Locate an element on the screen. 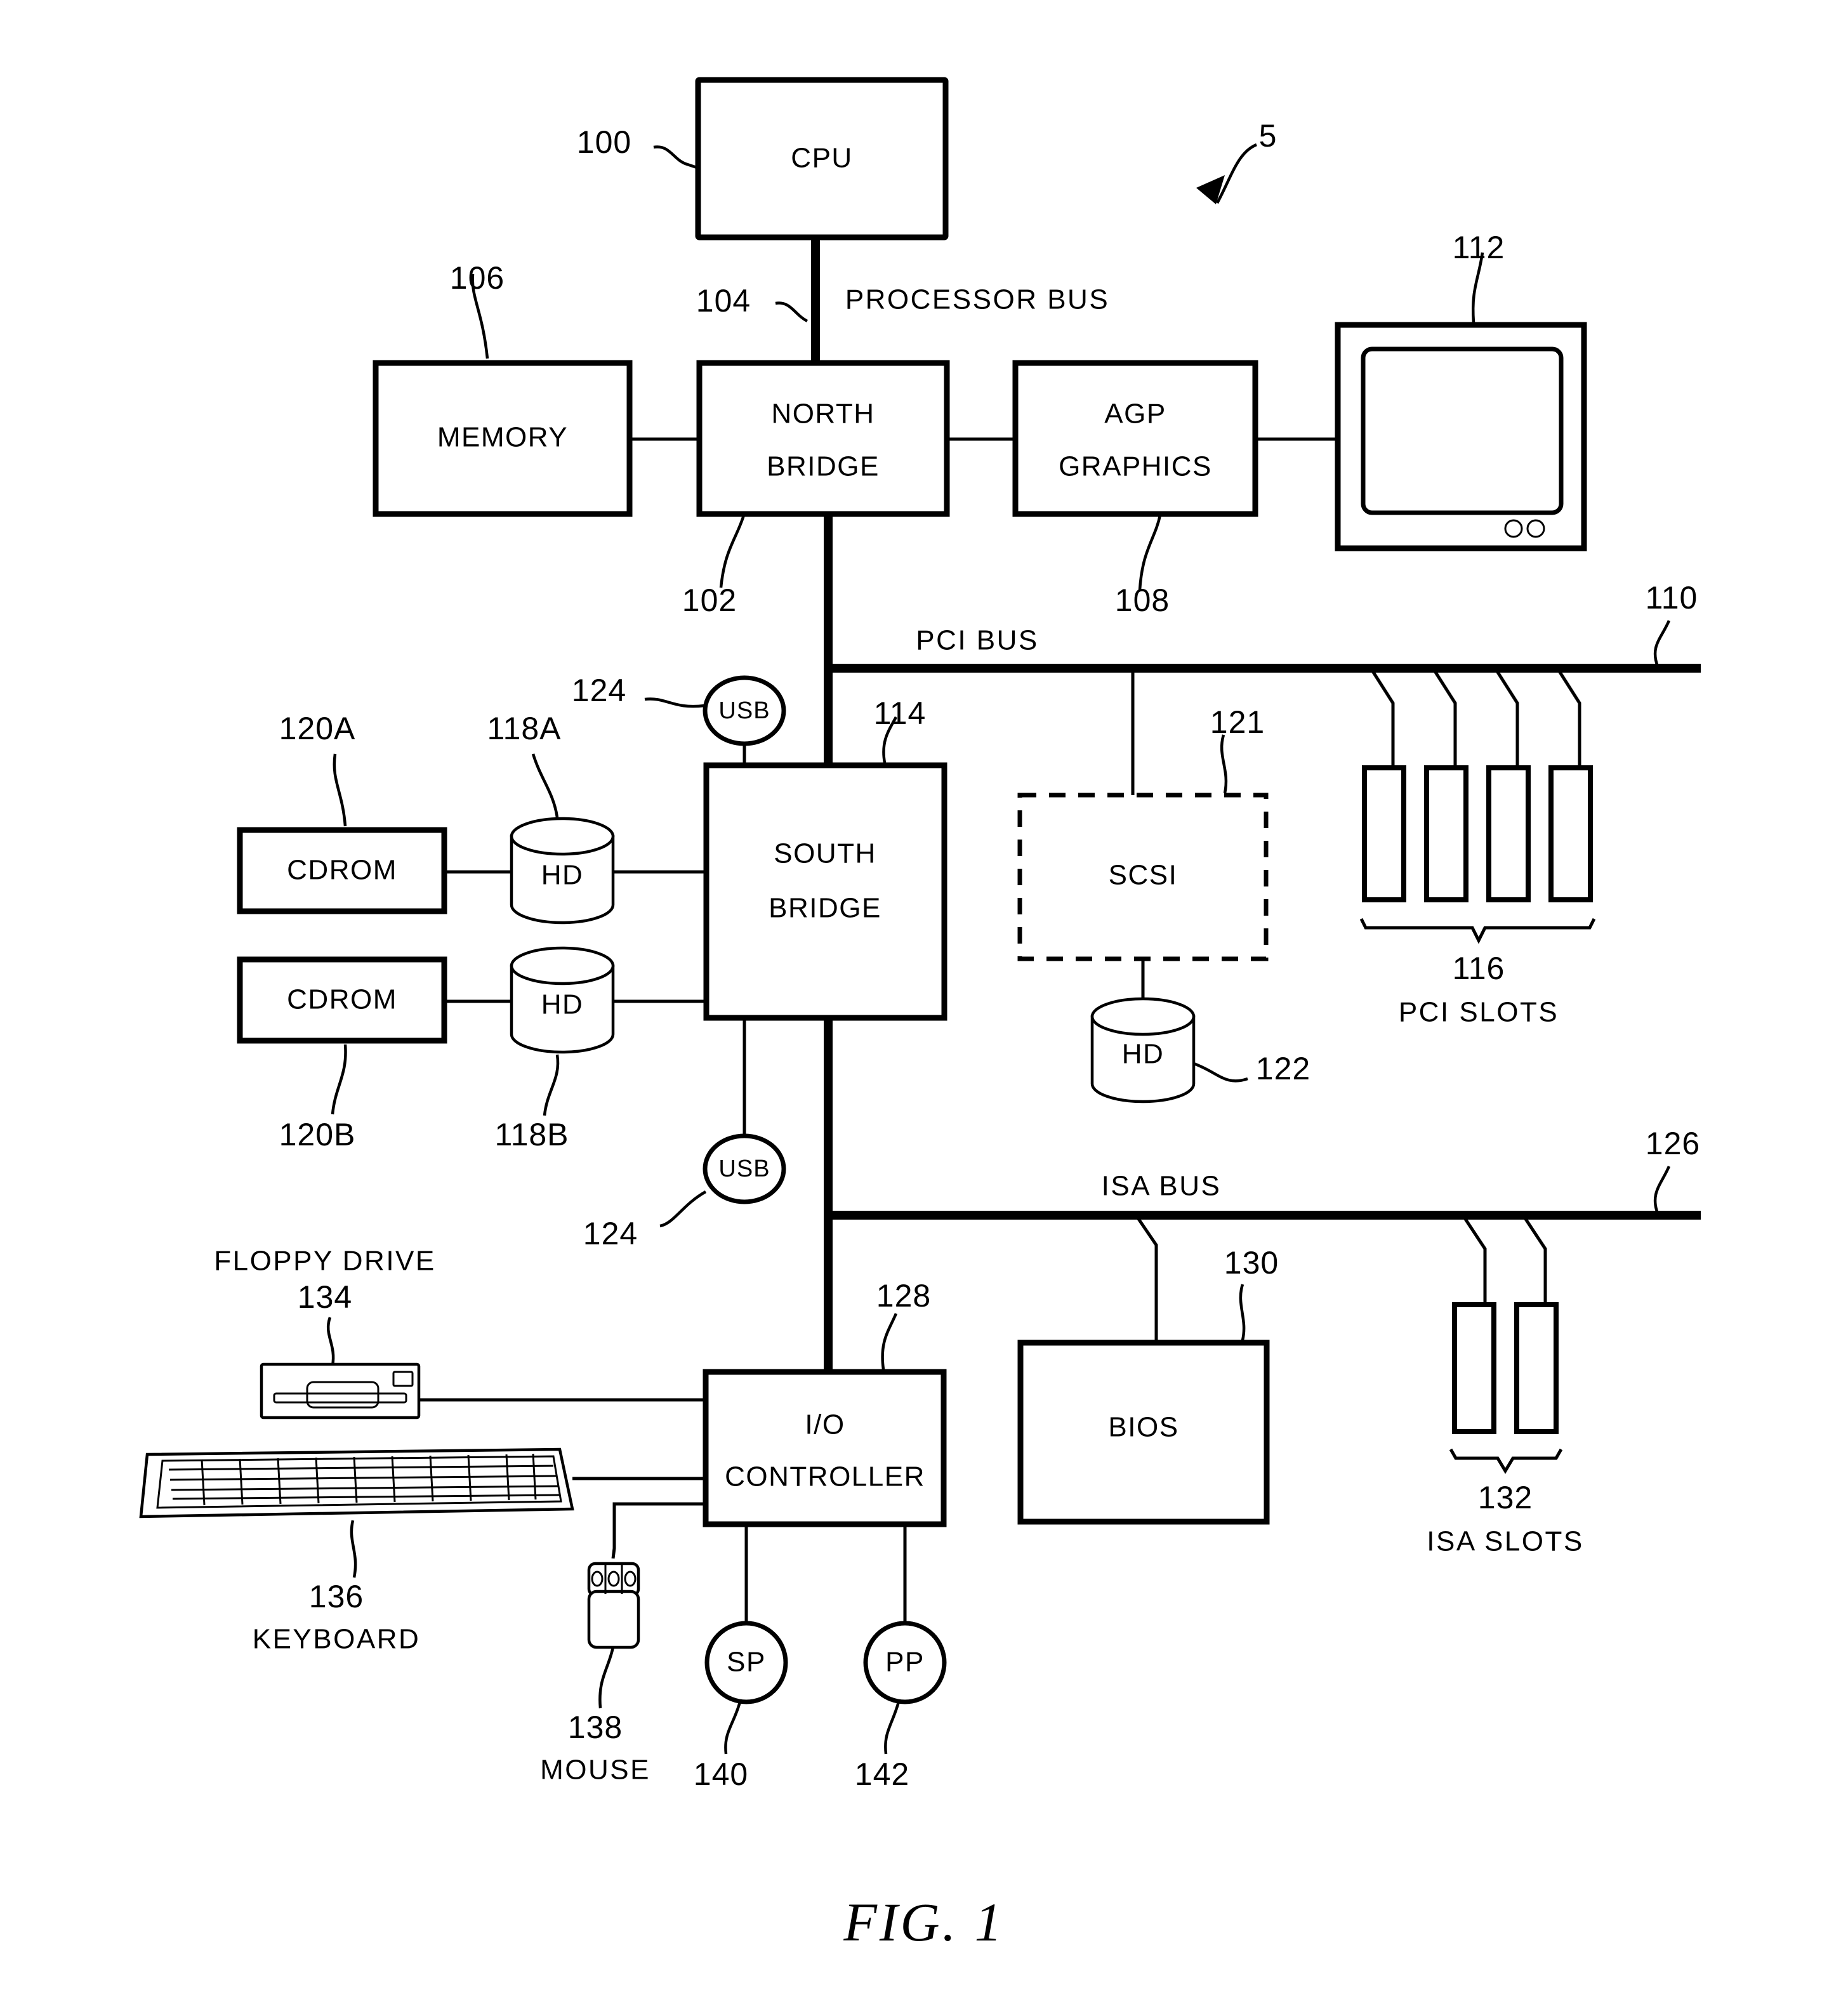  cdrom-a-ref: 120A is located at coordinates (317, 729).